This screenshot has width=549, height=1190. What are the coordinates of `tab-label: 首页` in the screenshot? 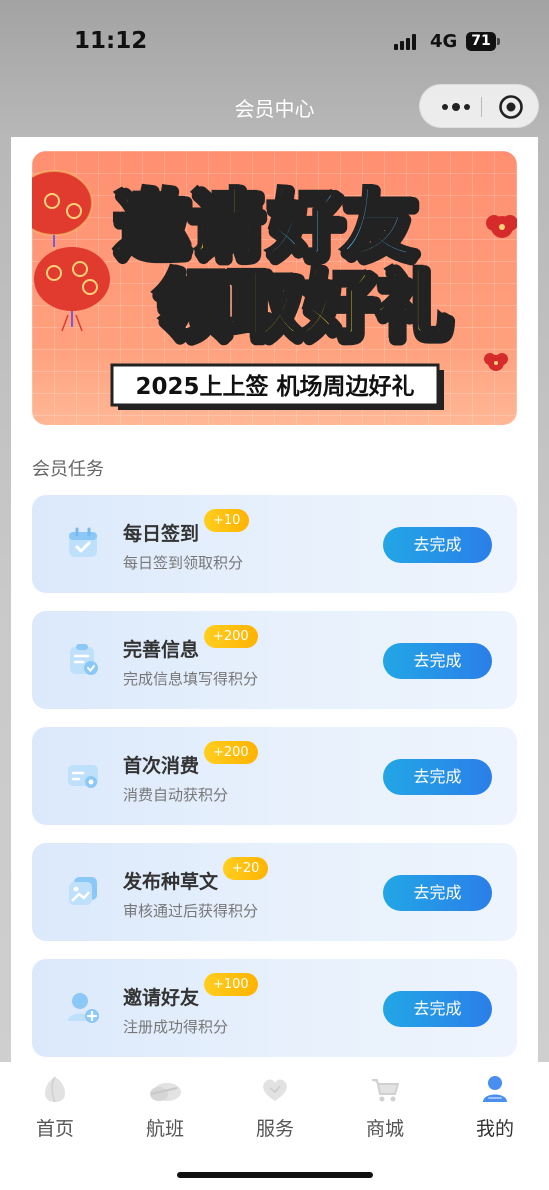 It's located at (54, 1129).